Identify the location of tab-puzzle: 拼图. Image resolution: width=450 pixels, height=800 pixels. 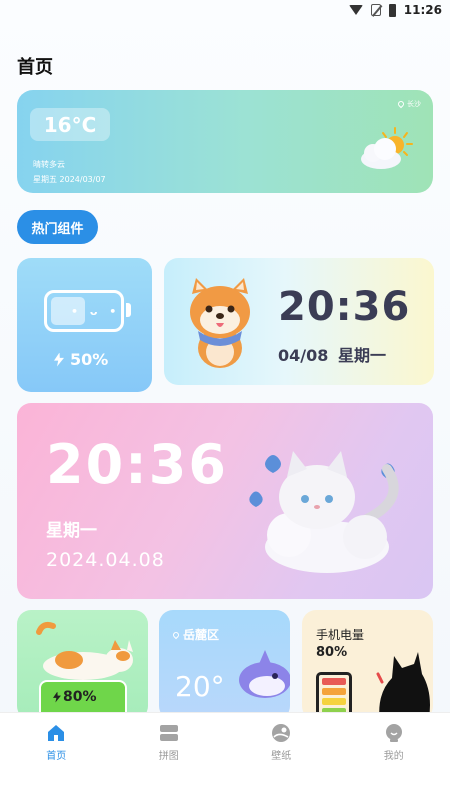
(169, 756).